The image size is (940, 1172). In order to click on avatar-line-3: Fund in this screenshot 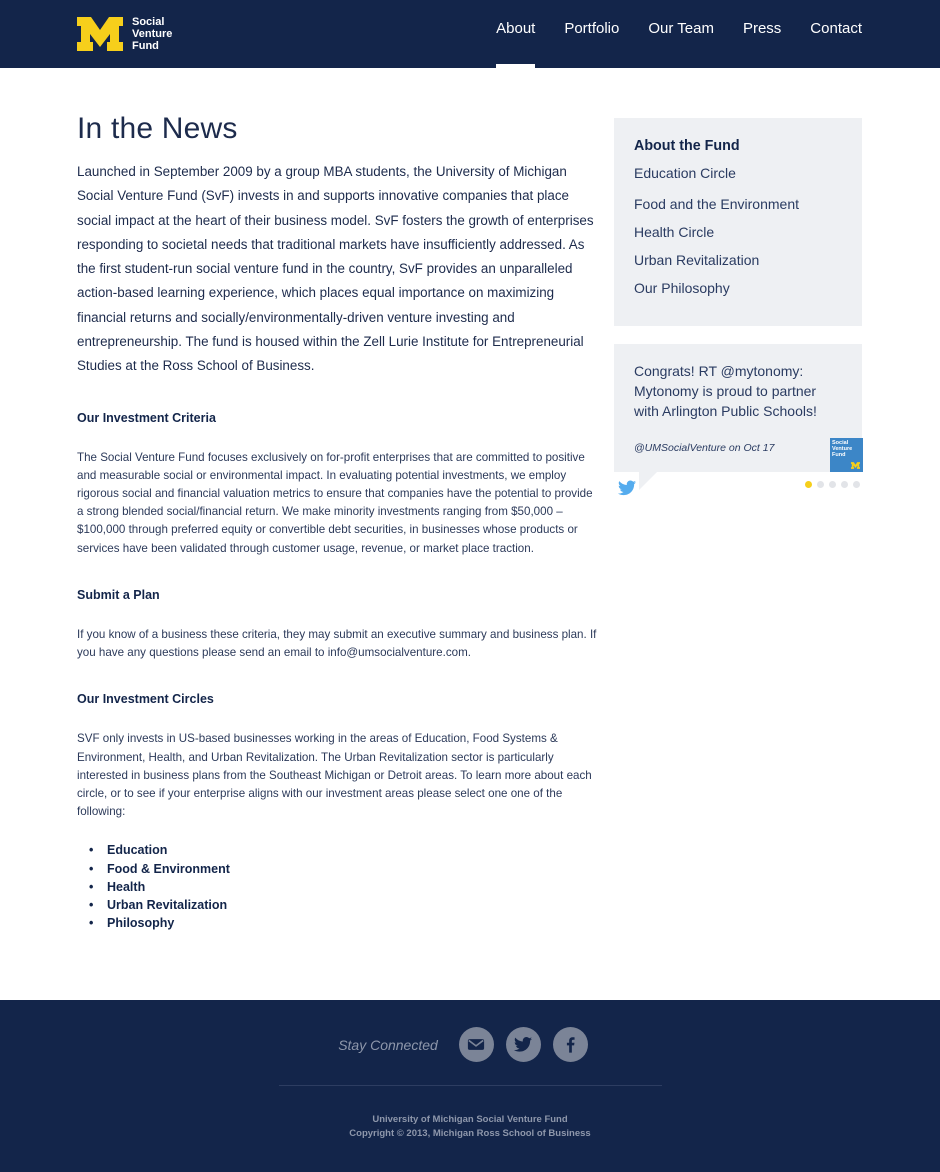, I will do `click(839, 455)`.